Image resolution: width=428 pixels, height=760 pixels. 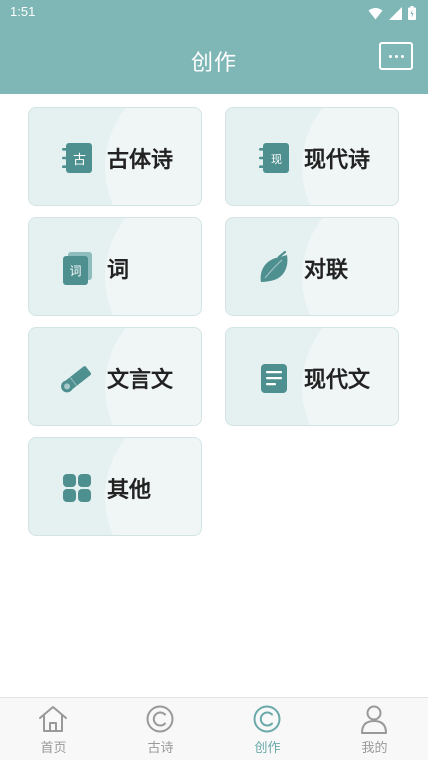 I want to click on category-label: 文言文, so click(x=140, y=380).